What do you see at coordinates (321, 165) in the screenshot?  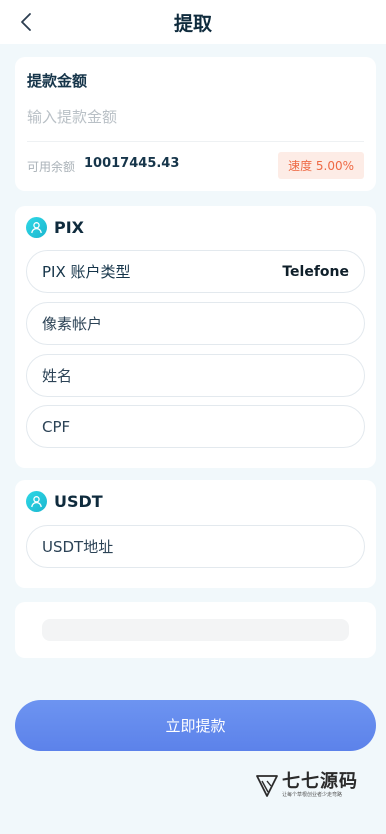 I see `rate-badge: 速度 5.00%` at bounding box center [321, 165].